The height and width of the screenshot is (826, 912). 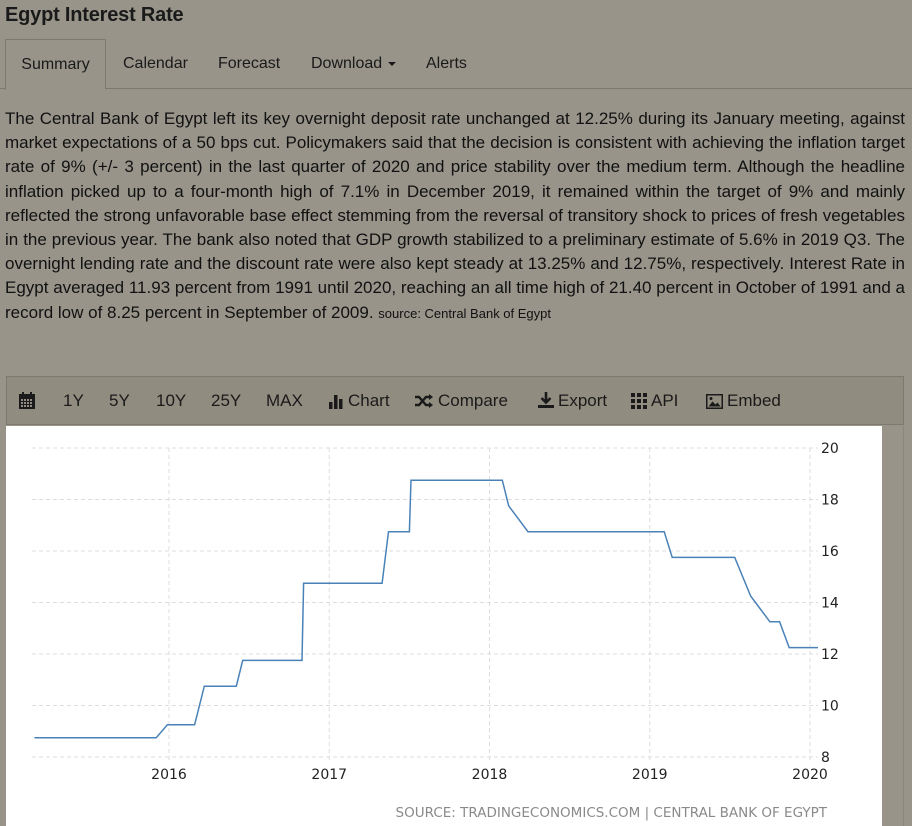 I want to click on y-tick-label: 12, so click(x=830, y=655).